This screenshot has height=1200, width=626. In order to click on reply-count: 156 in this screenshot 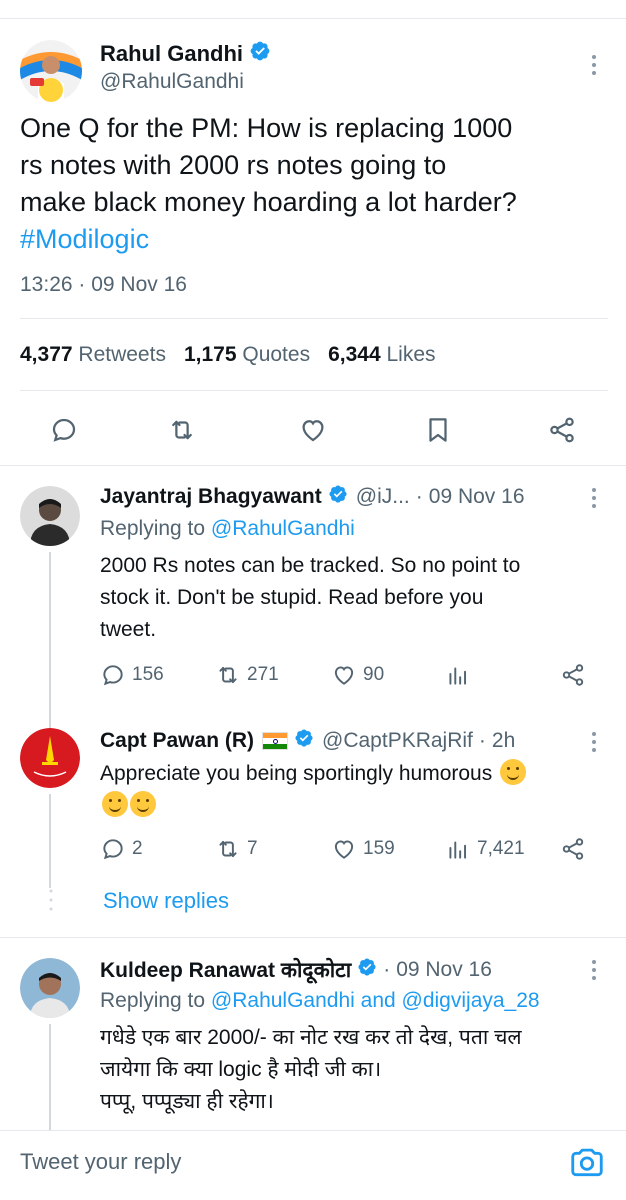, I will do `click(148, 674)`.